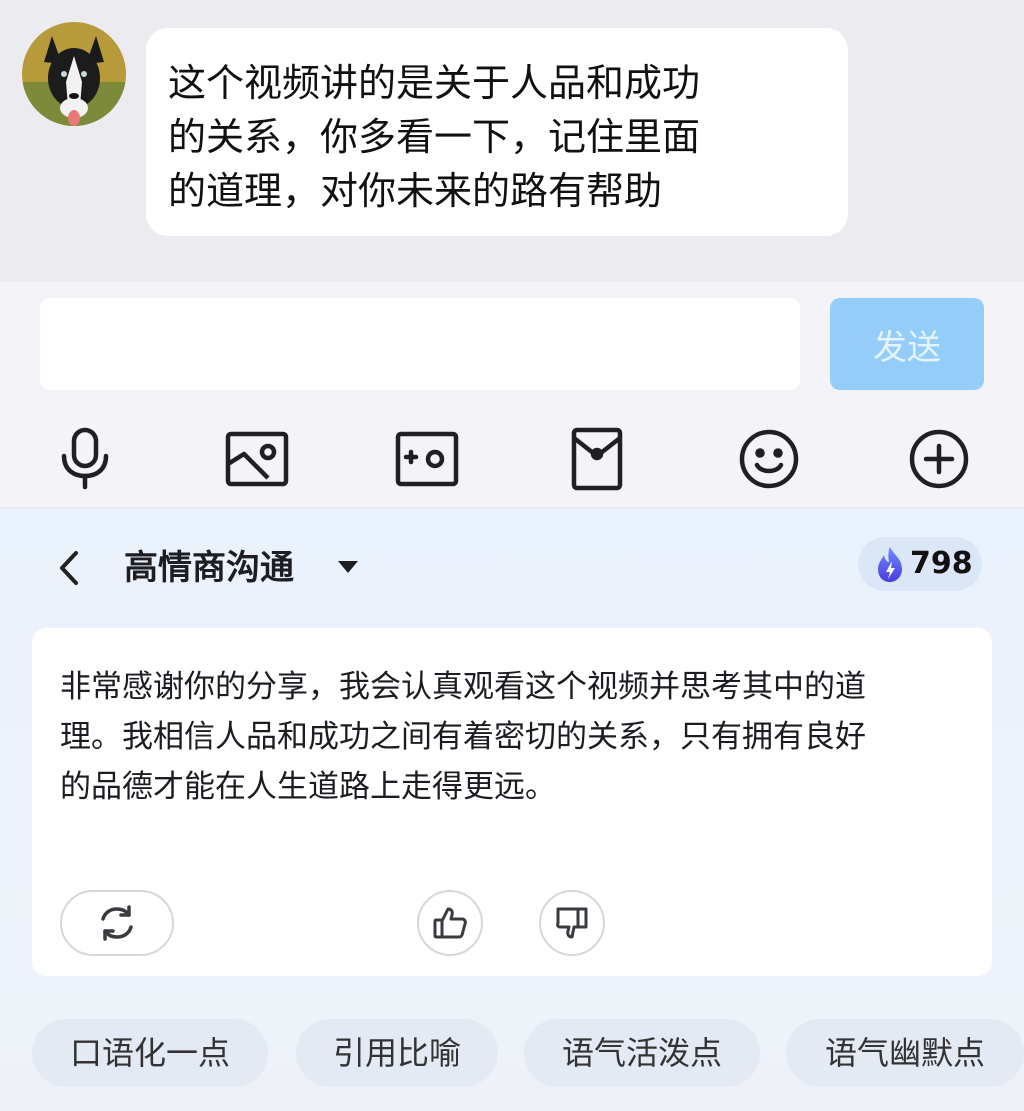  Describe the element at coordinates (85, 459) in the screenshot. I see `microphone-icon` at that location.